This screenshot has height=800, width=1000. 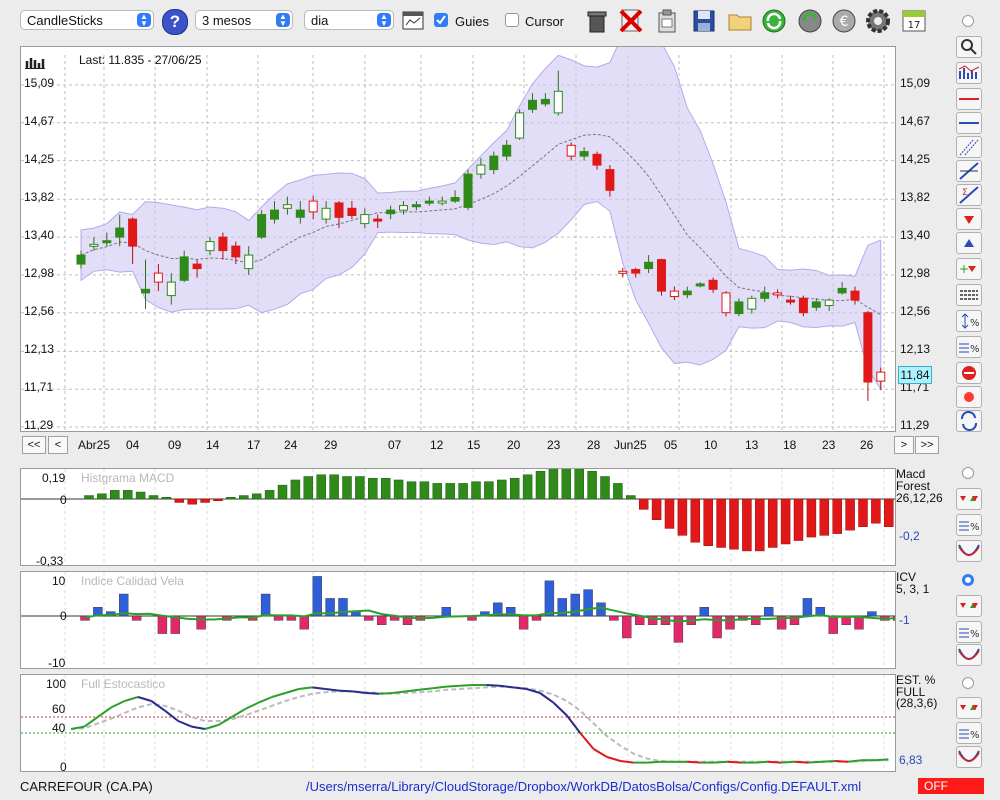 I want to click on stoch-panel: Full Estocastico, so click(x=458, y=723).